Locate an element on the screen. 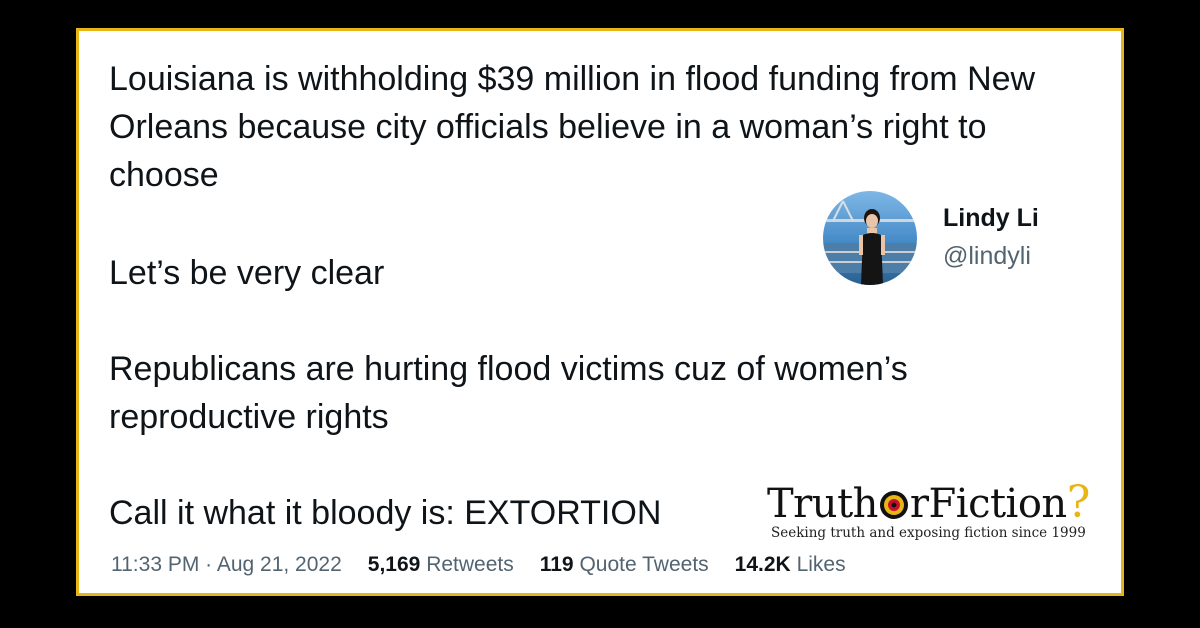 The image size is (1200, 628). tweet-paragraph-2: Let’s be very clear is located at coordinates (247, 273).